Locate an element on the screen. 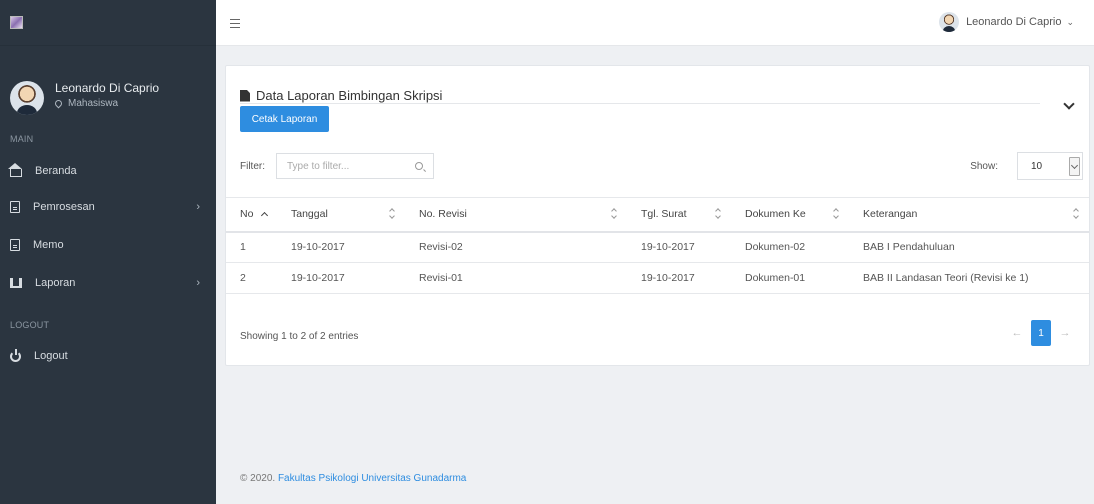 This screenshot has width=1094, height=504. sidebar-item-logout: Logout is located at coordinates (108, 356).